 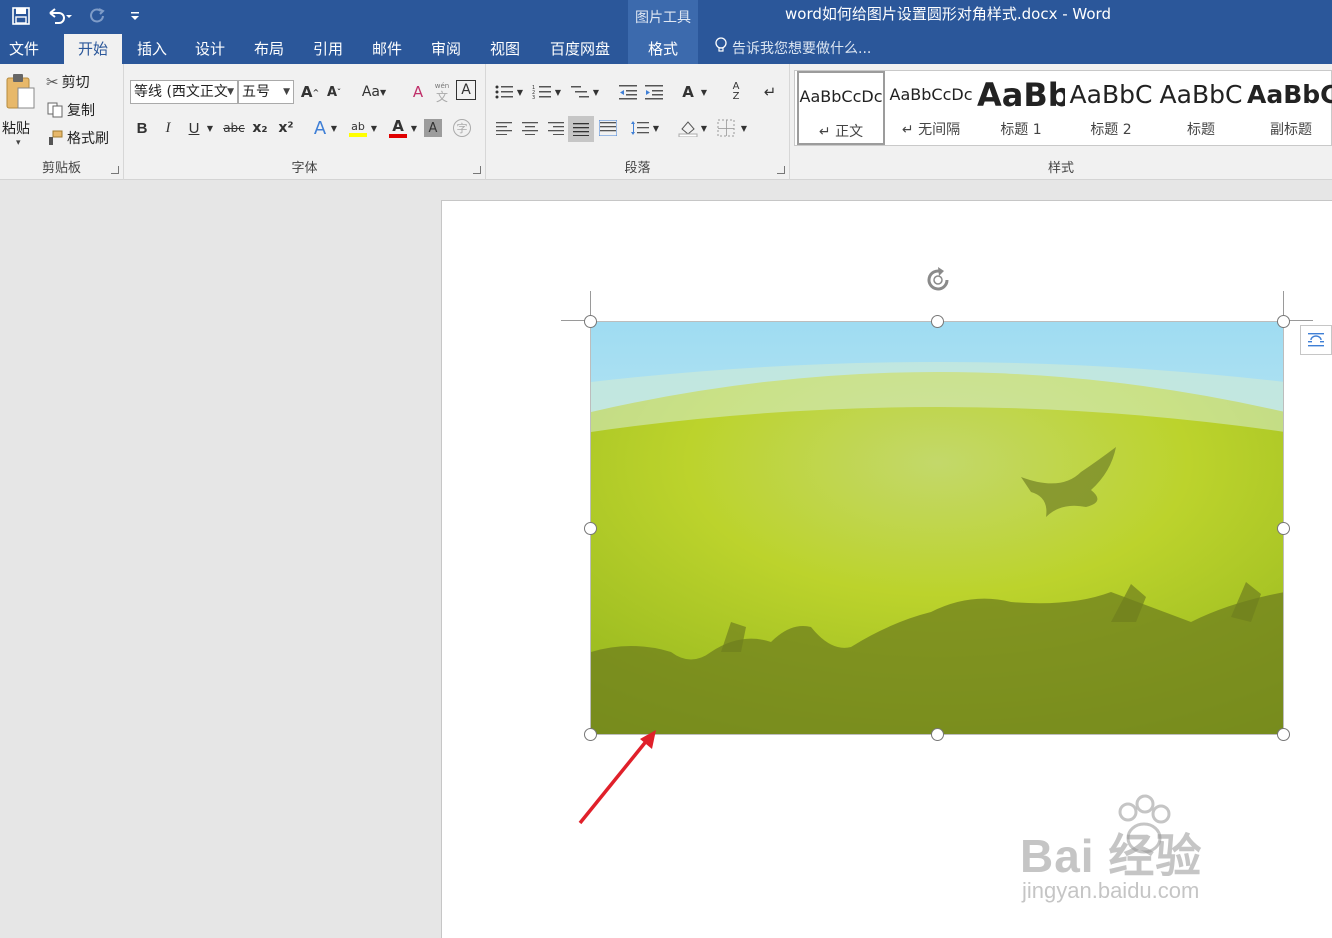 I want to click on enclose-characters-icon: 字, so click(x=462, y=128).